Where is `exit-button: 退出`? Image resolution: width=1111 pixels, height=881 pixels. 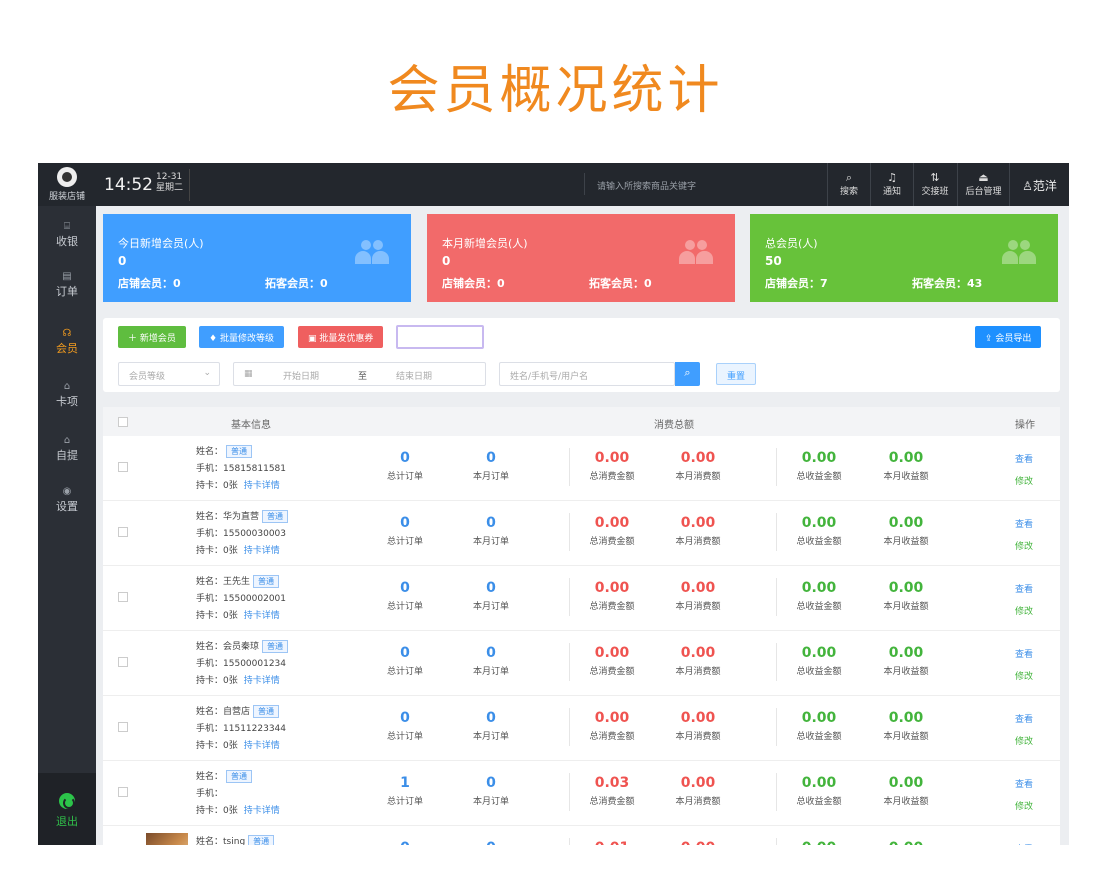
exit-button: 退出 is located at coordinates (67, 809).